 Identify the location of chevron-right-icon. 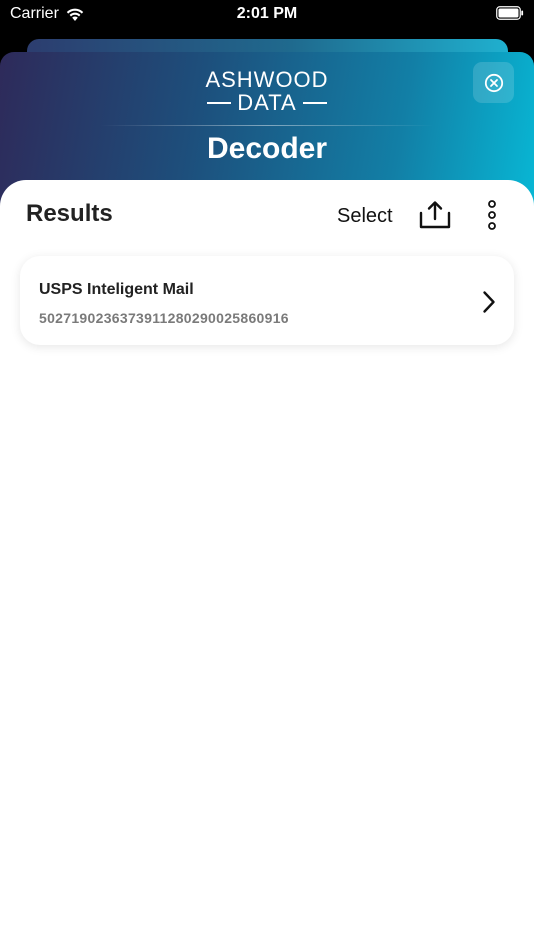
(489, 302).